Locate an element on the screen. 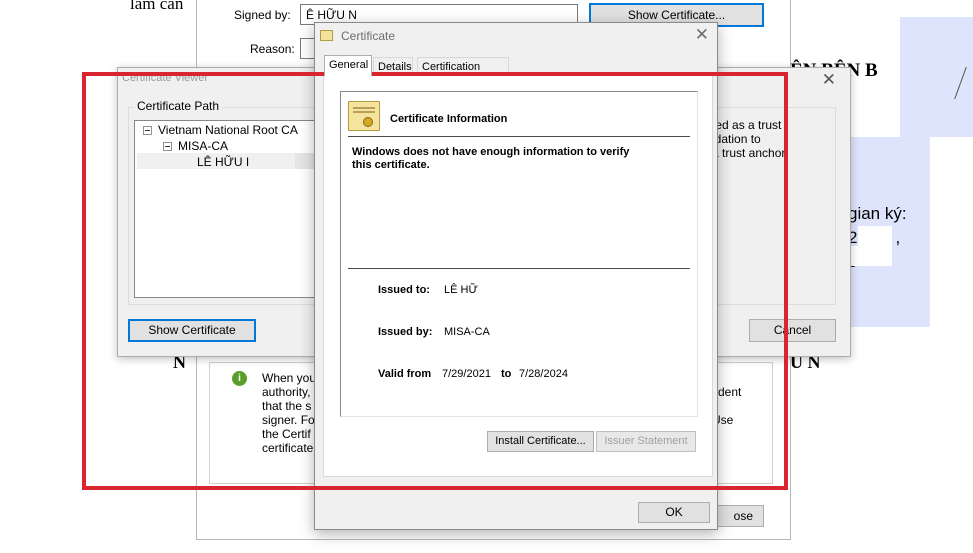 This screenshot has height=553, width=973. trust-anchor-line: idation to is located at coordinates (736, 139).